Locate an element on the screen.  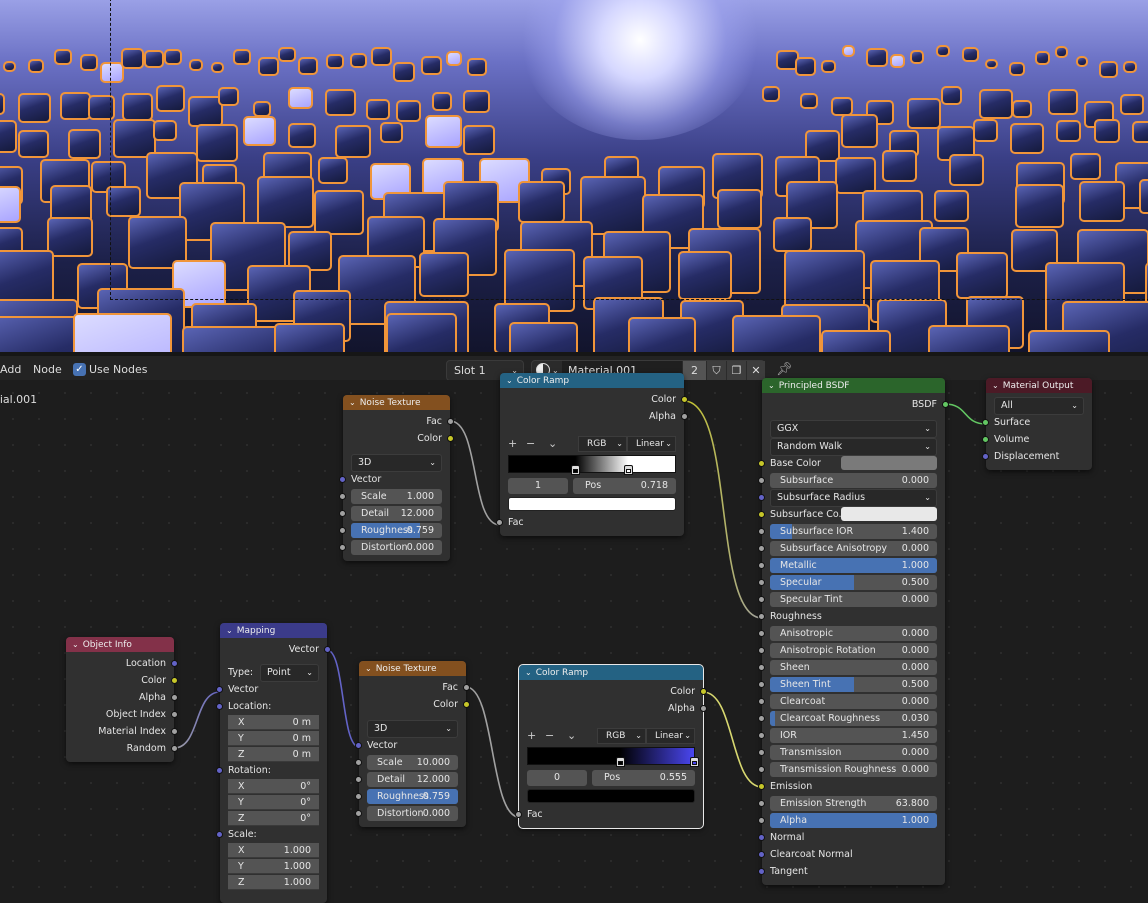
value-slider: Transmission Roughness 0.000 is located at coordinates (853, 769).